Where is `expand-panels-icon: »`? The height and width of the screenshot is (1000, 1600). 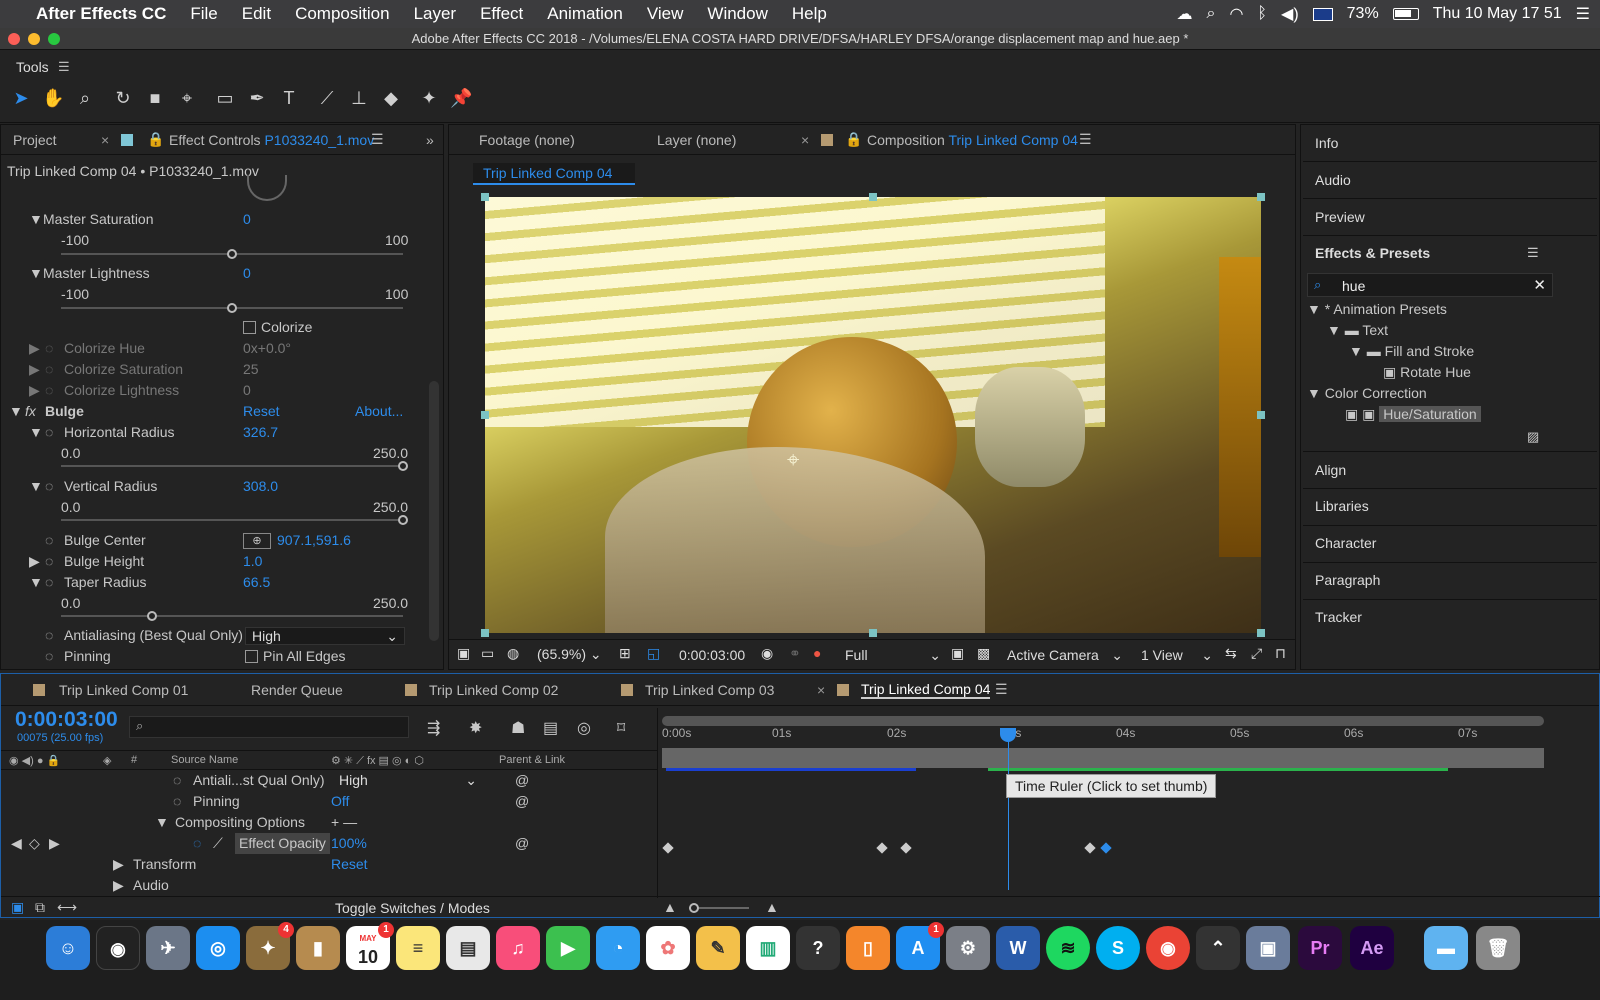
expand-panels-icon: » is located at coordinates (430, 140).